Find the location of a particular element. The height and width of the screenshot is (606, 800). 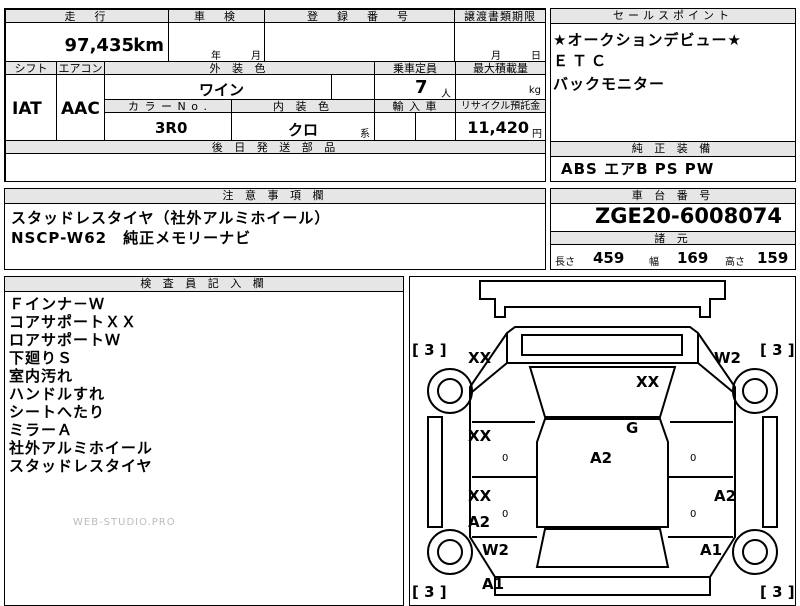

inspector-line: シートへたり is located at coordinates (57, 412).